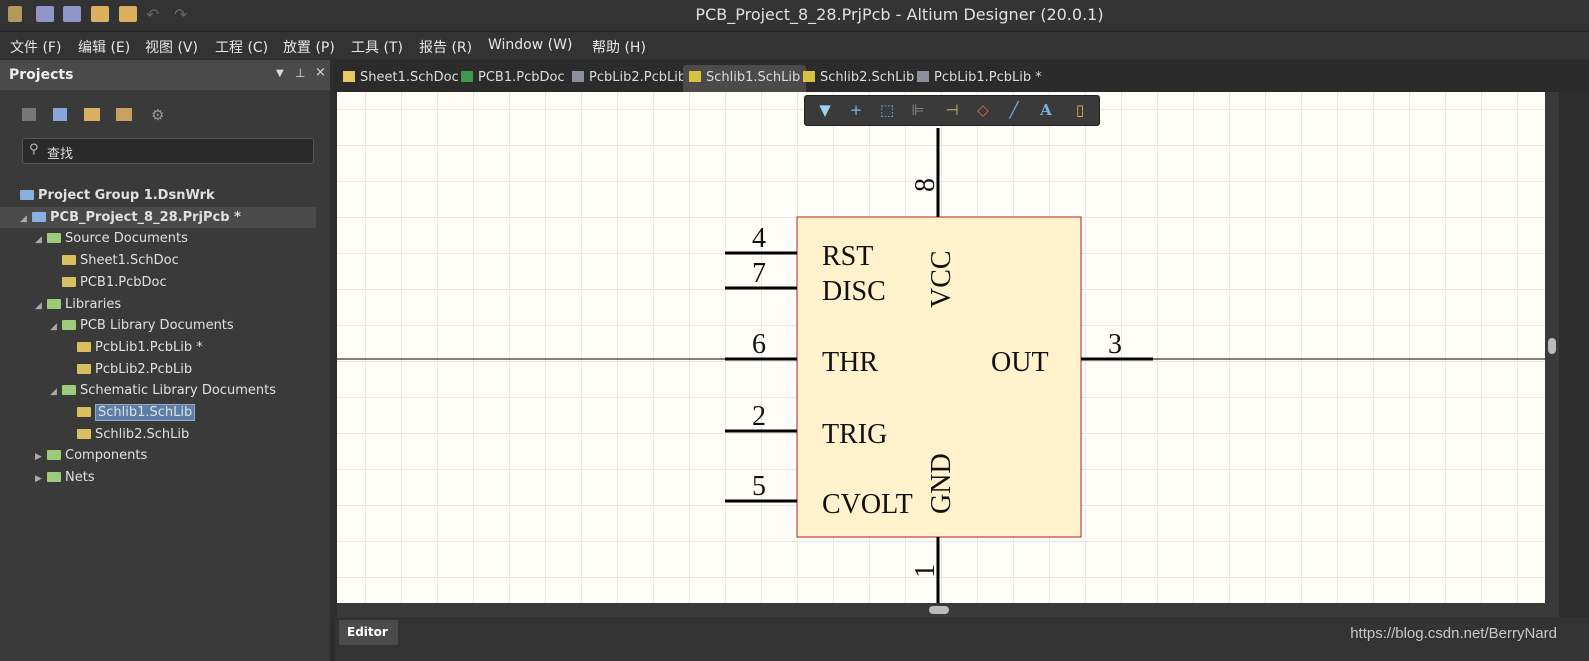 The width and height of the screenshot is (1589, 661). What do you see at coordinates (92, 114) in the screenshot?
I see `folder-search-icon` at bounding box center [92, 114].